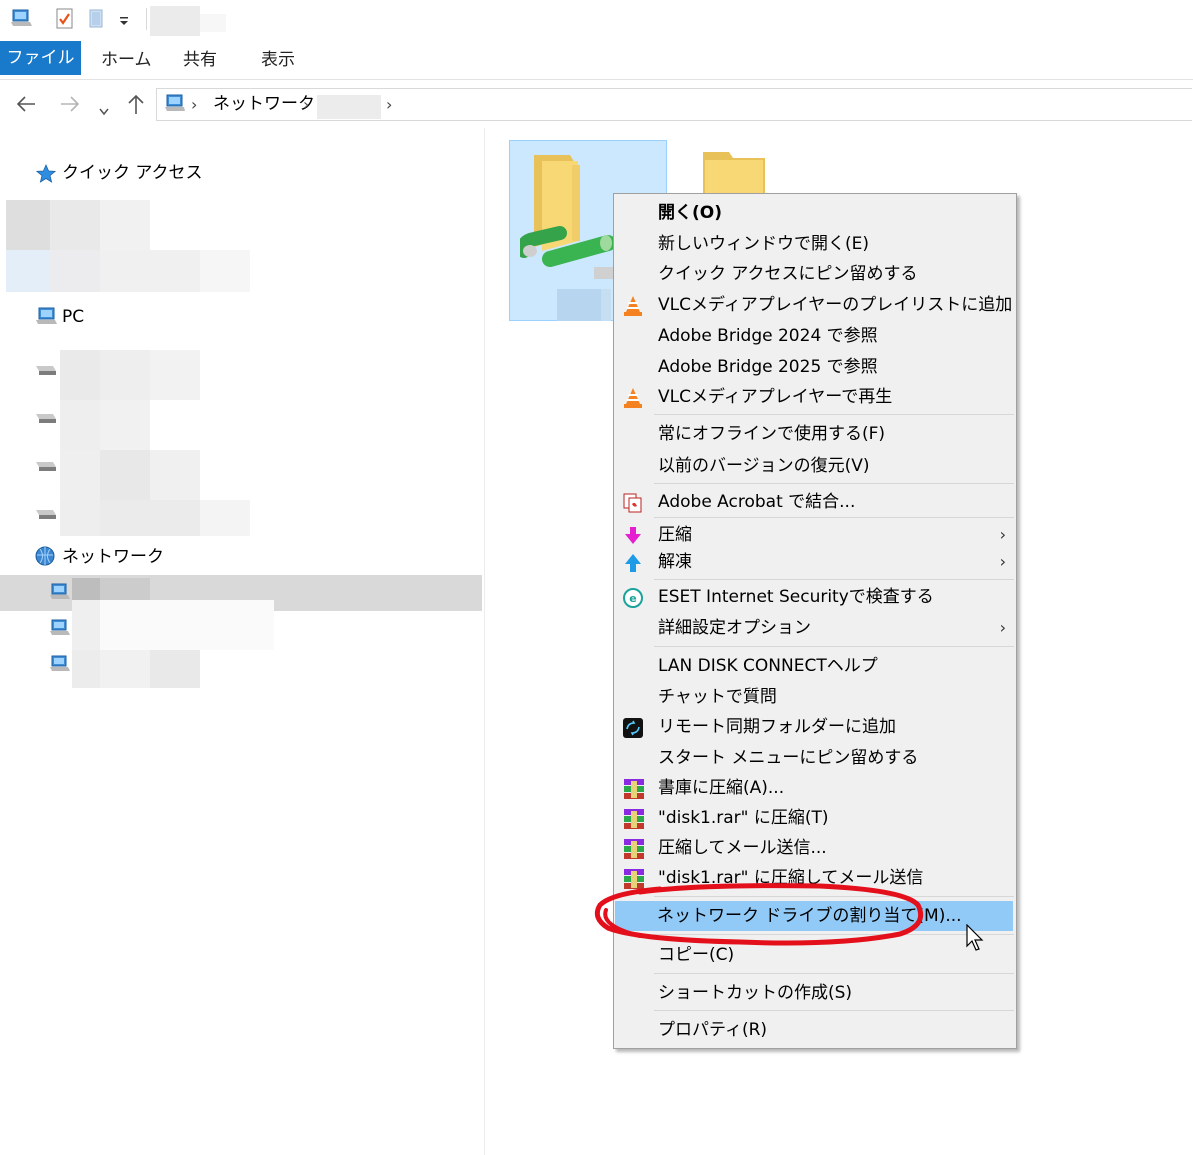 This screenshot has width=1193, height=1155. I want to click on menu-extract: 解凍 ›, so click(815, 562).